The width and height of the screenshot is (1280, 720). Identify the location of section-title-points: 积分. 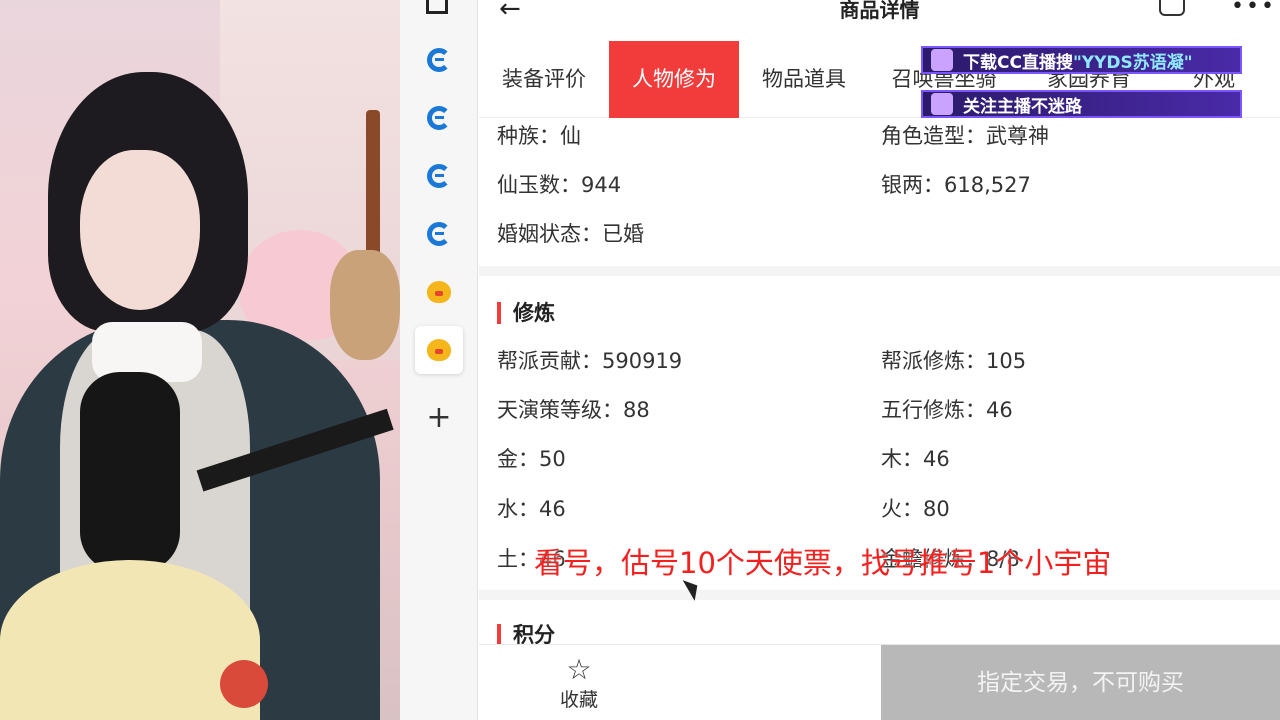
(526, 634).